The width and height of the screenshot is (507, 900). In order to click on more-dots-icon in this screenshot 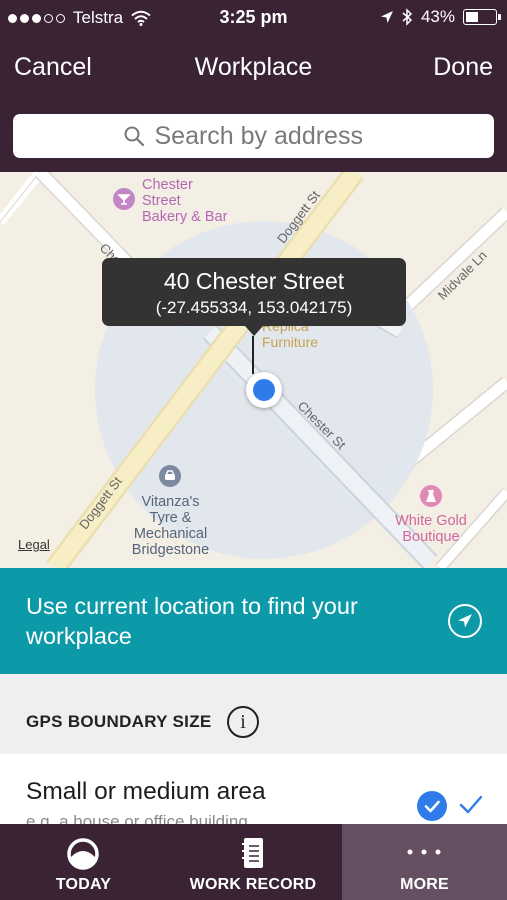, I will do `click(424, 852)`.